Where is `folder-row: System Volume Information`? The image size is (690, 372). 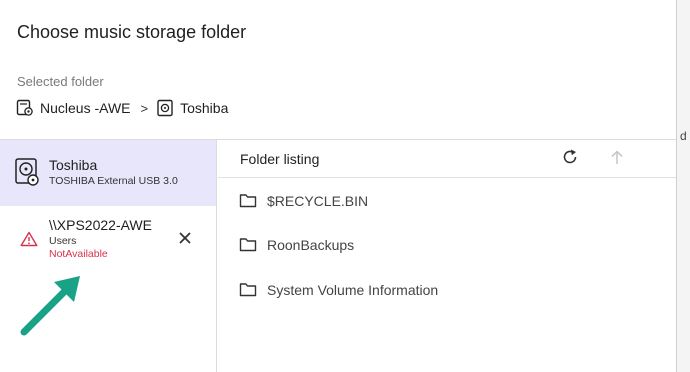 folder-row: System Volume Information is located at coordinates (447, 290).